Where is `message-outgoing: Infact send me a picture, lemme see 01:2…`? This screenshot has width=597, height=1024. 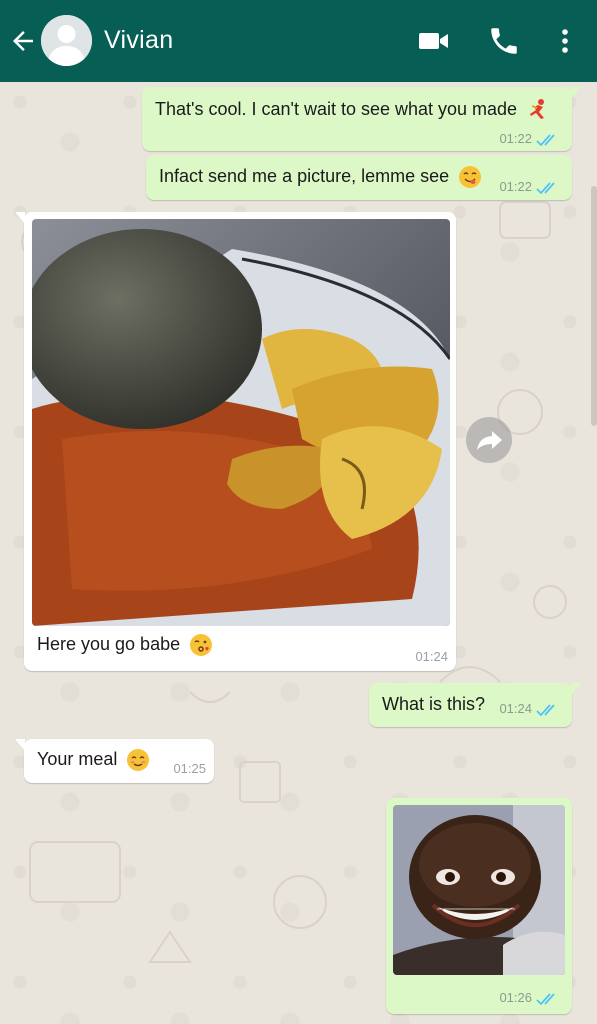 message-outgoing: Infact send me a picture, lemme see 01:2… is located at coordinates (359, 177).